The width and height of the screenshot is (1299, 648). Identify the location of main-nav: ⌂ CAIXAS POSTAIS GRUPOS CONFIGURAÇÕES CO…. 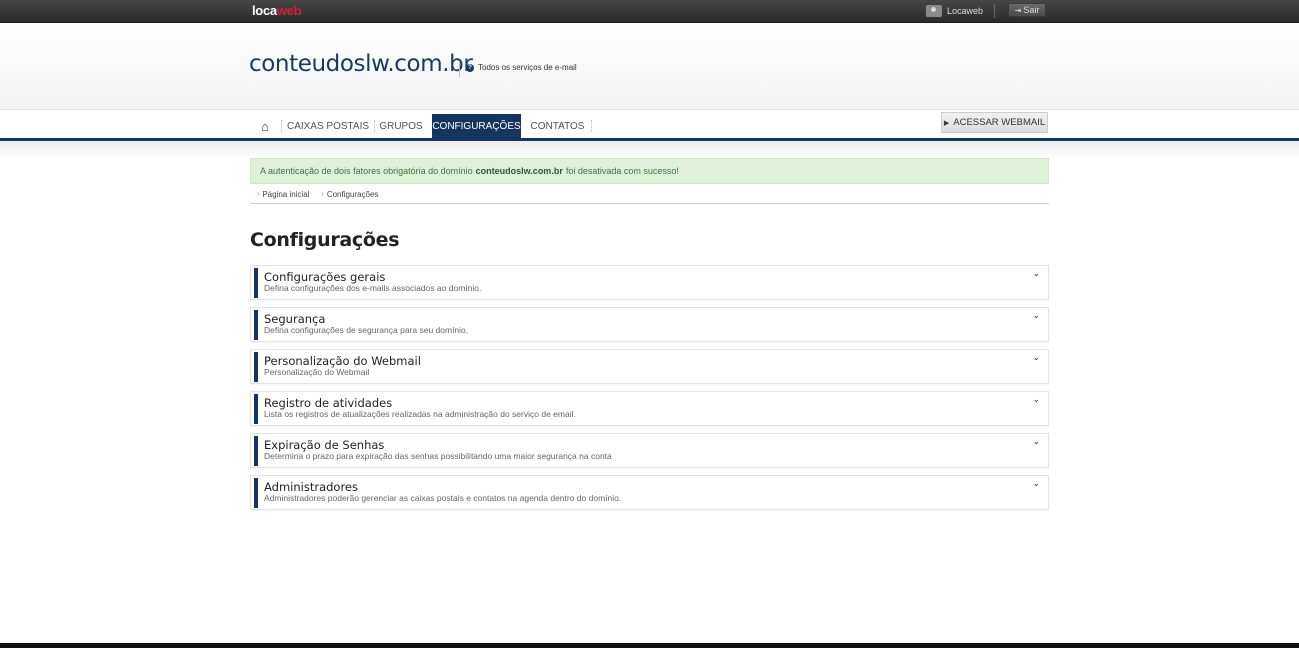
(649, 125).